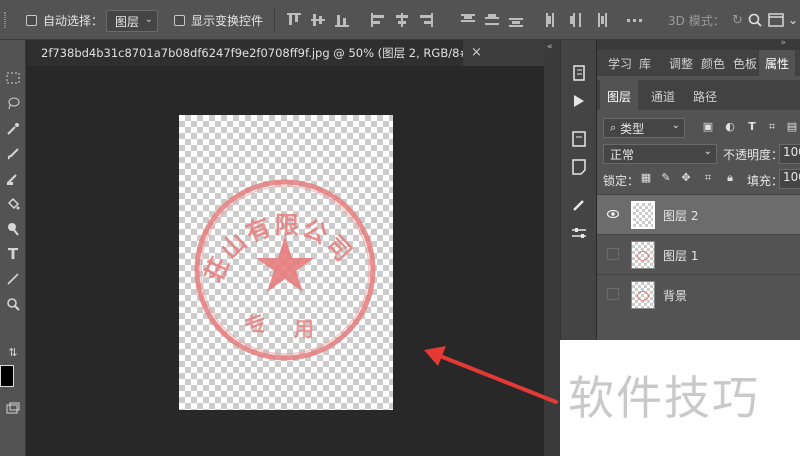  What do you see at coordinates (274, 20) in the screenshot?
I see `separator` at bounding box center [274, 20].